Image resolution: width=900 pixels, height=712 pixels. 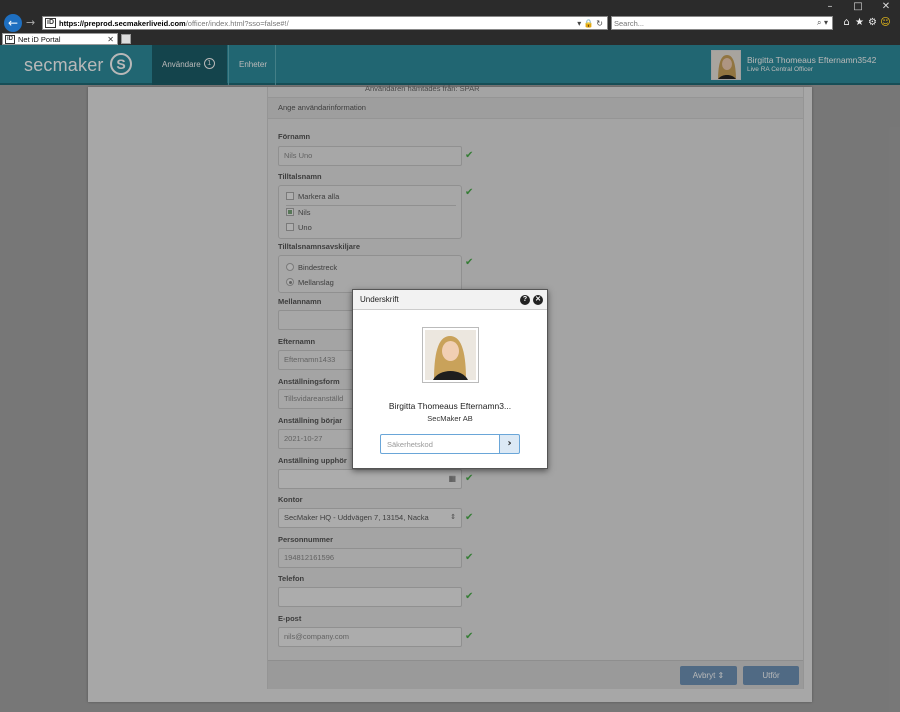 What do you see at coordinates (822, 23) in the screenshot?
I see `search-icon: ⌕ ▾` at bounding box center [822, 23].